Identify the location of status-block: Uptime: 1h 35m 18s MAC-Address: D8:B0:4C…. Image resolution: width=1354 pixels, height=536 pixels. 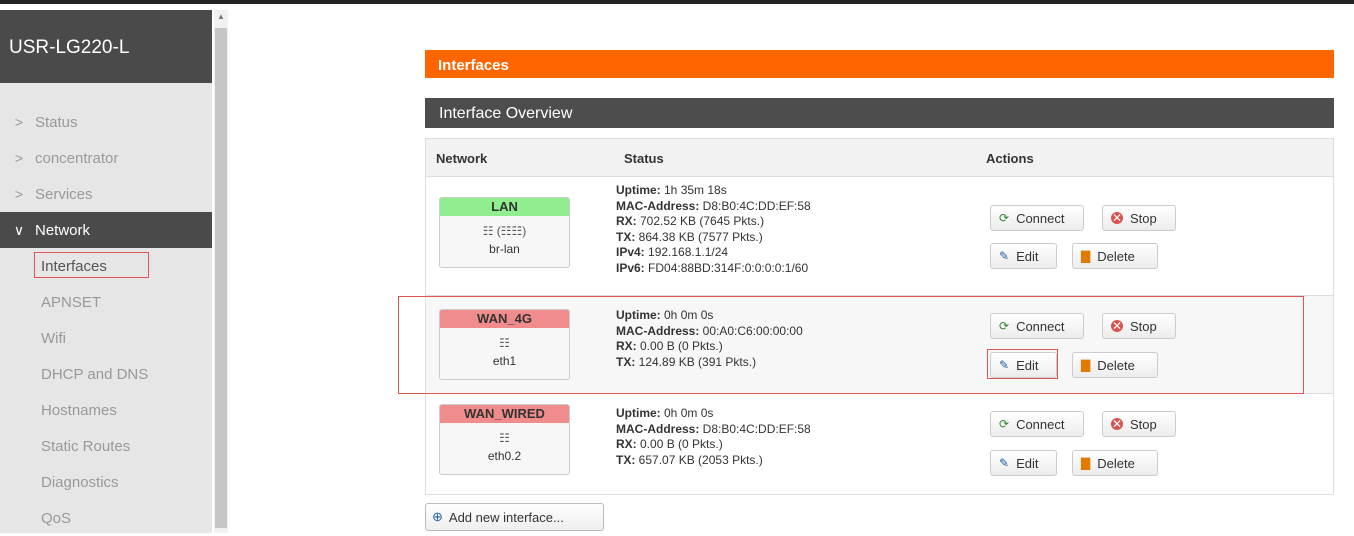
(713, 229).